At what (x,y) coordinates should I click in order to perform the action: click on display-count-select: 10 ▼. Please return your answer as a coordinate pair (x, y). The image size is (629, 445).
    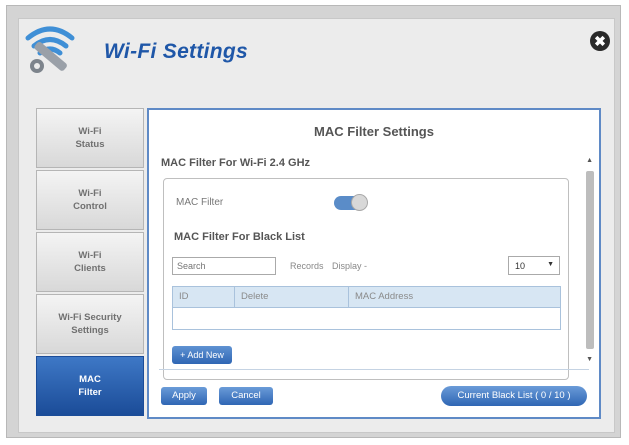
    Looking at the image, I should click on (534, 265).